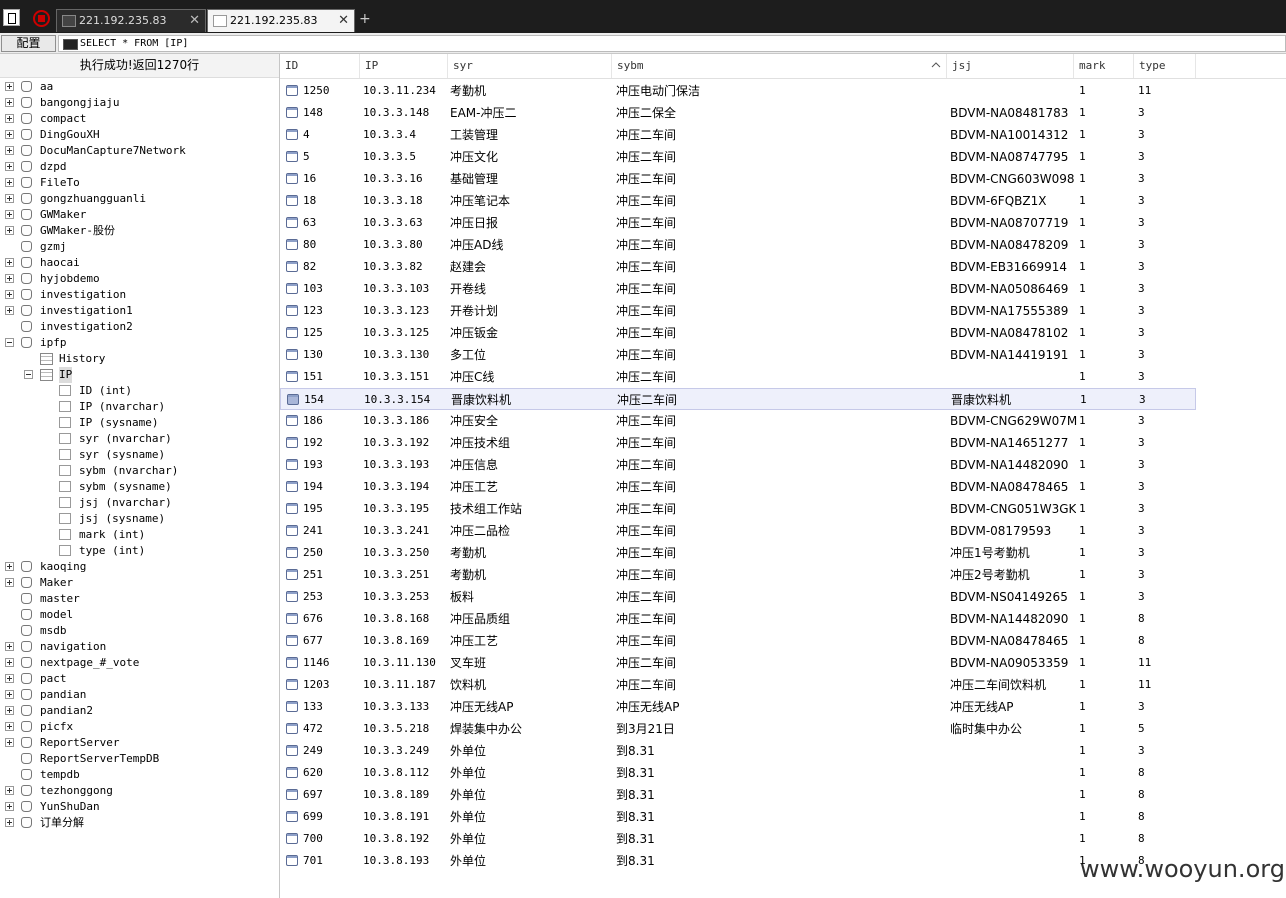  Describe the element at coordinates (530, 66) in the screenshot. I see `column-header-syr: syr` at that location.